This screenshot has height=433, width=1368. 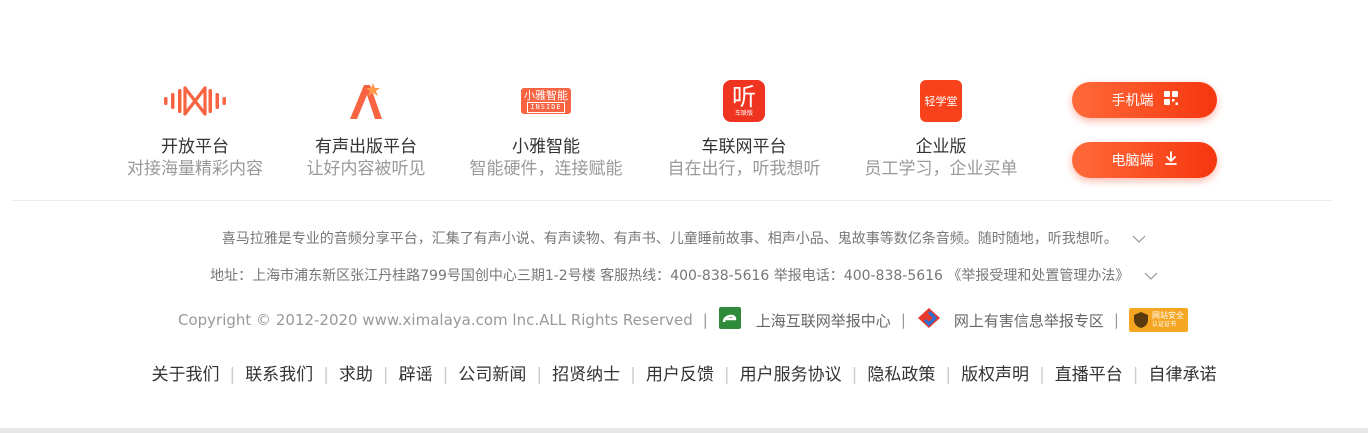 I want to click on xiaoya-inside-icon: 小雅智能 INSIDE, so click(x=546, y=101).